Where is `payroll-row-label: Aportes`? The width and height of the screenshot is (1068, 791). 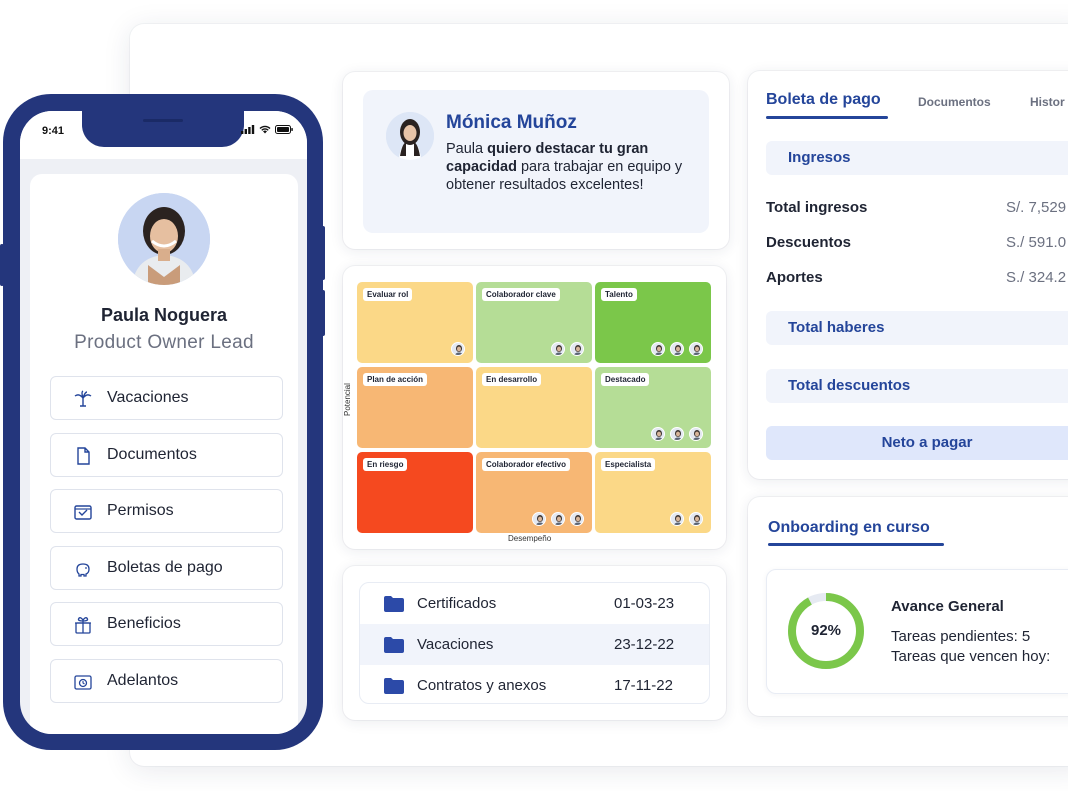
payroll-row-label: Aportes is located at coordinates (794, 277).